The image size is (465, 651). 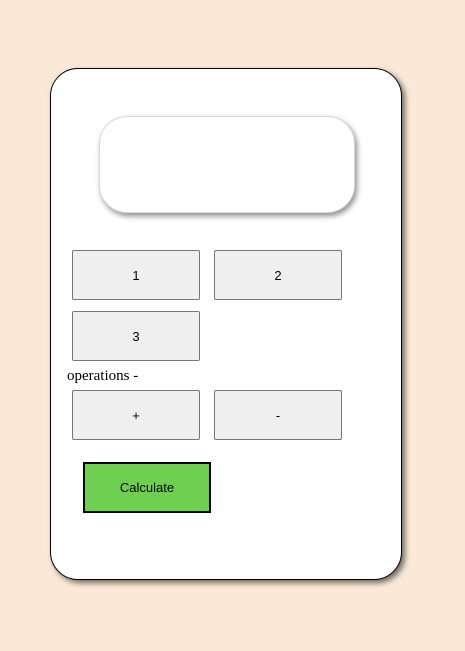 What do you see at coordinates (227, 164) in the screenshot?
I see `result-display` at bounding box center [227, 164].